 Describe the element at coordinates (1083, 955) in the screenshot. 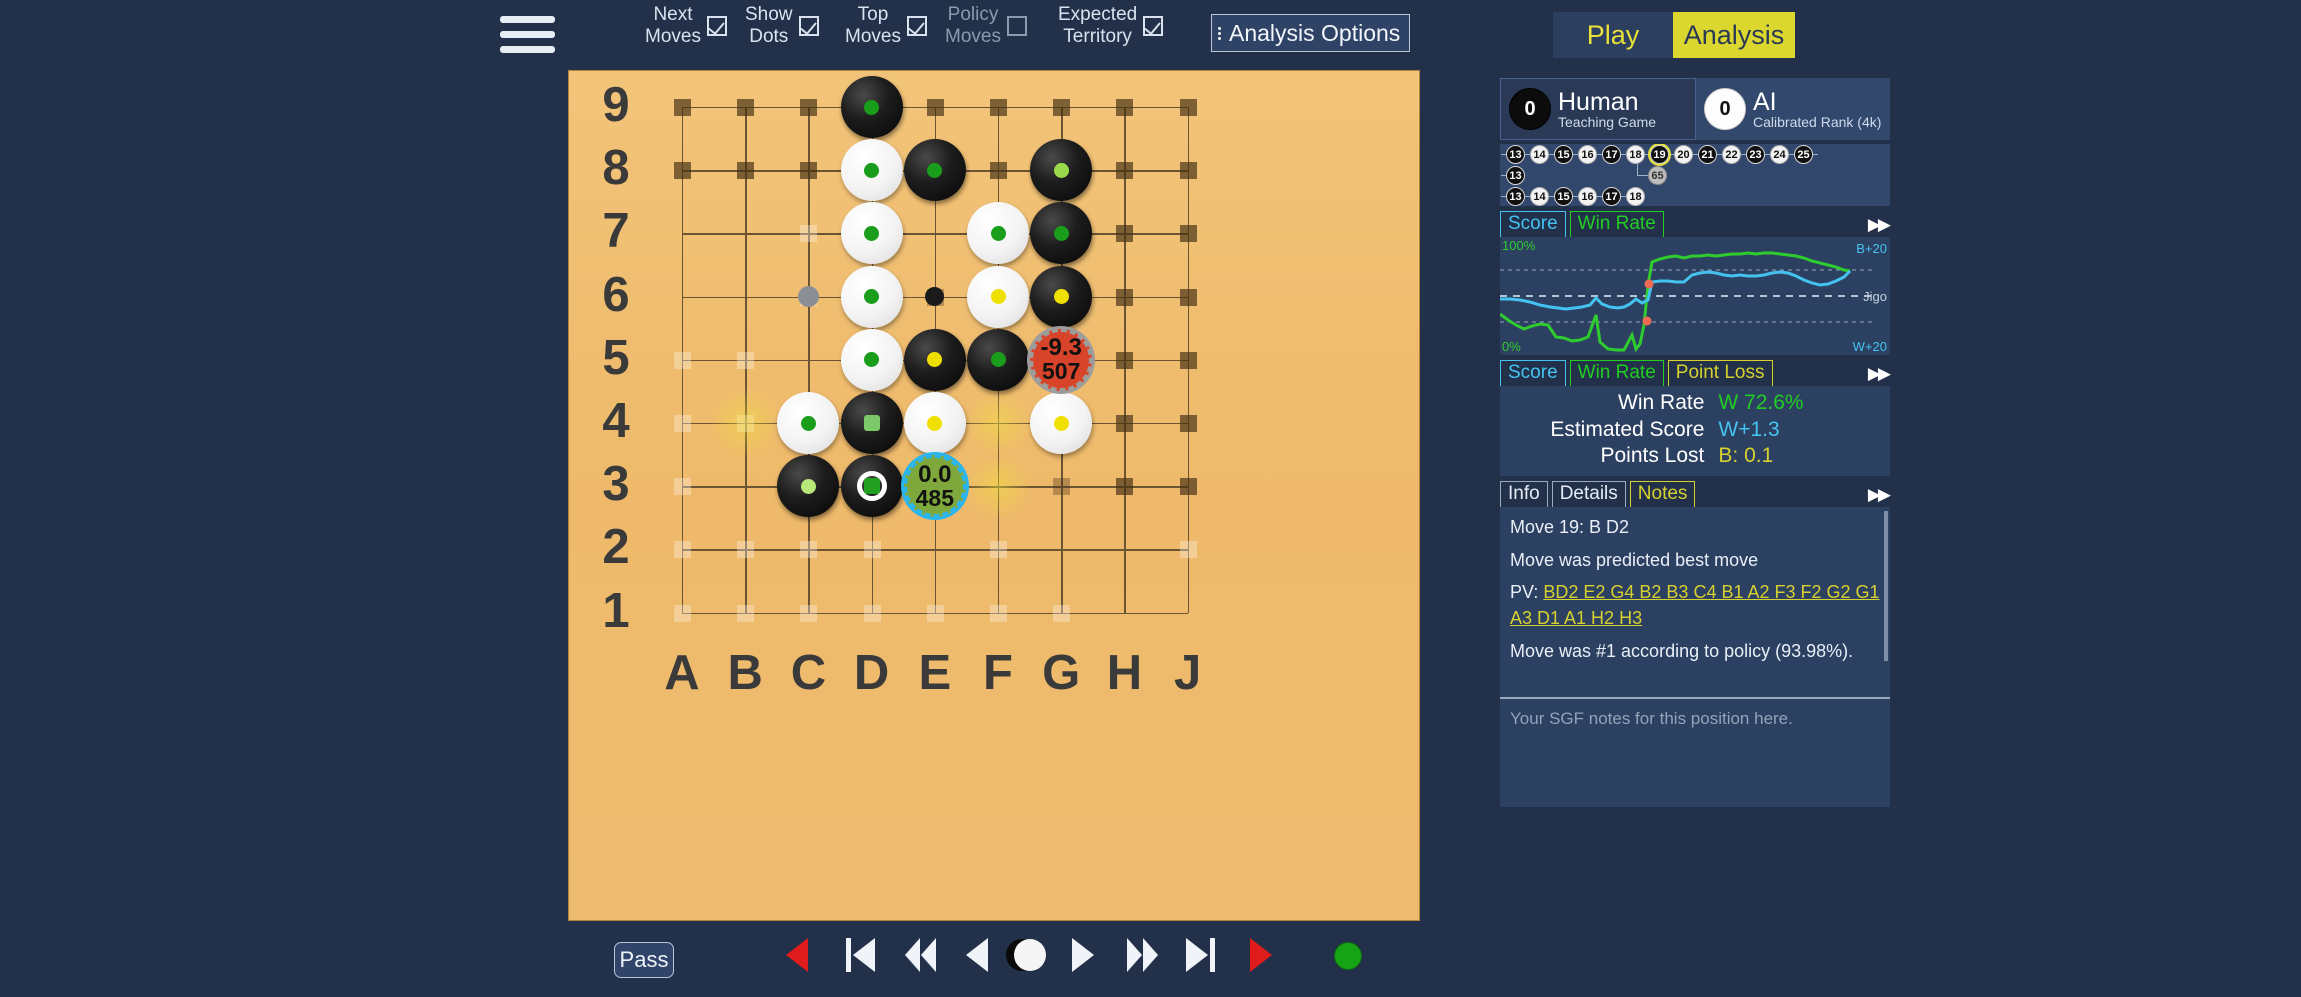

I see `next-move-button` at that location.